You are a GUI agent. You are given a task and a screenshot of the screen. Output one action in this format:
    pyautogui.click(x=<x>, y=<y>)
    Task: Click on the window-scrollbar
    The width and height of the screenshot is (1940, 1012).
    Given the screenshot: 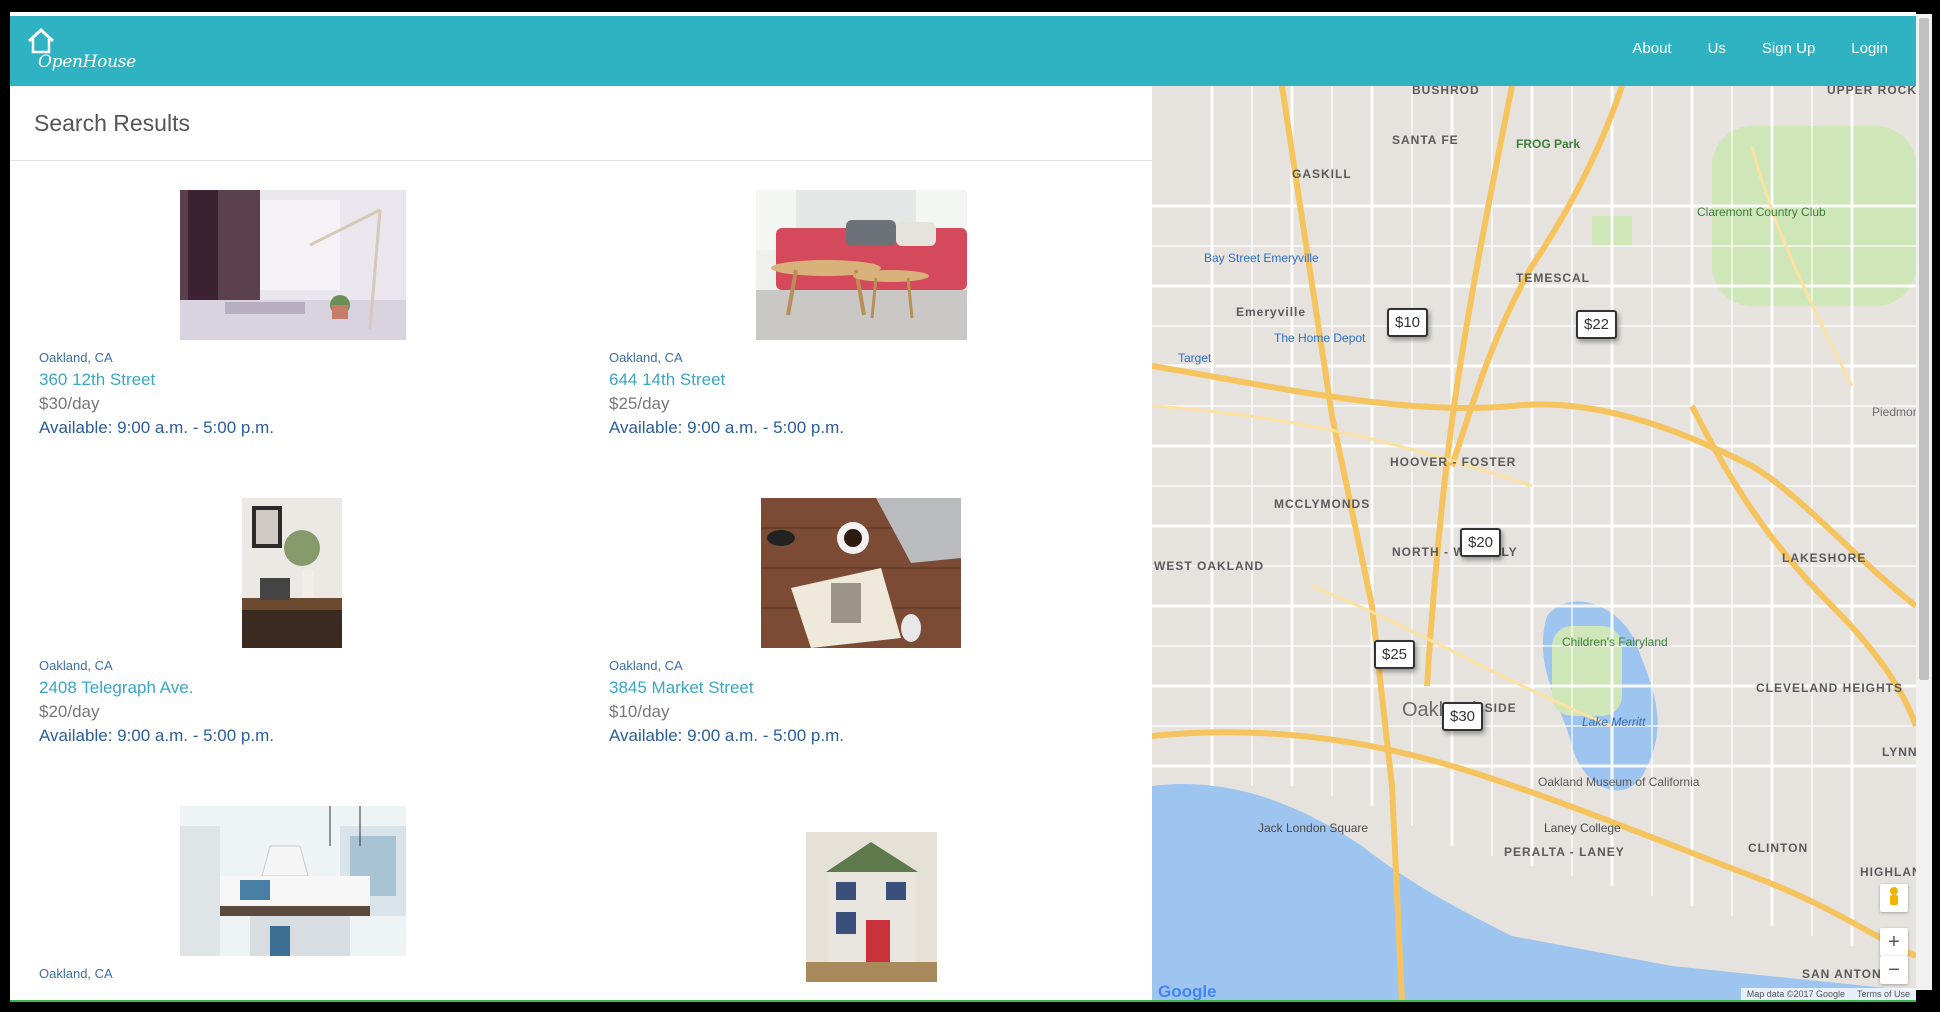 What is the action you would take?
    pyautogui.click(x=1924, y=502)
    